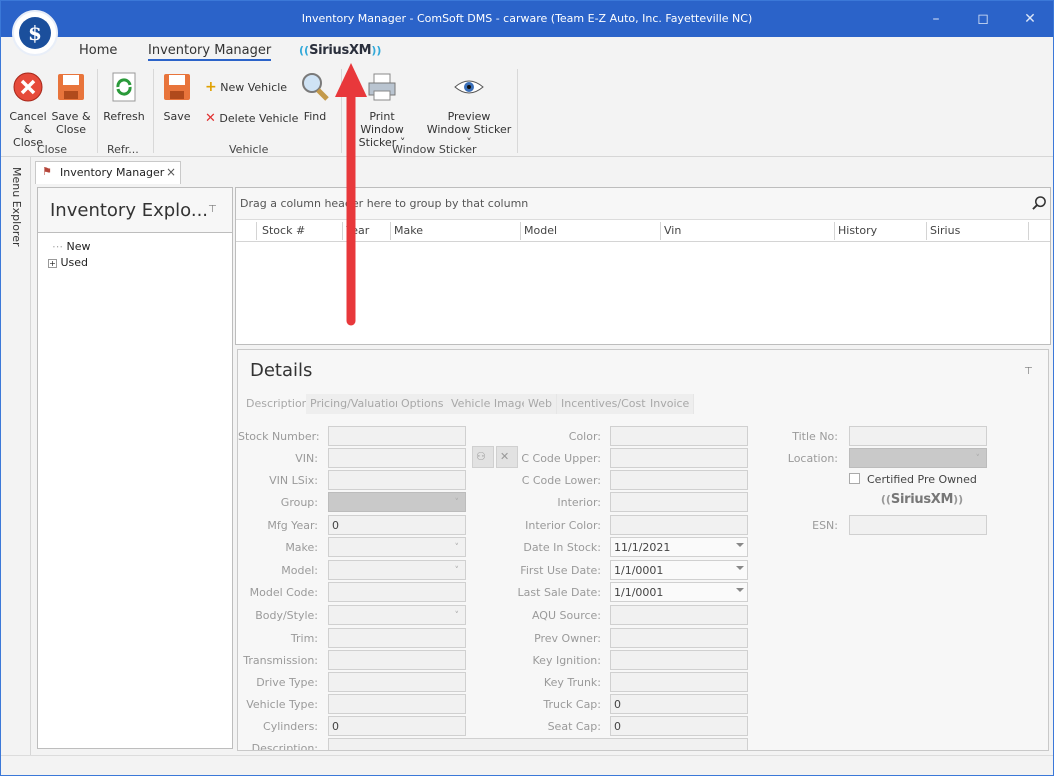 The width and height of the screenshot is (1054, 776). Describe the element at coordinates (304, 638) in the screenshot. I see `label-trim: Trim:` at that location.